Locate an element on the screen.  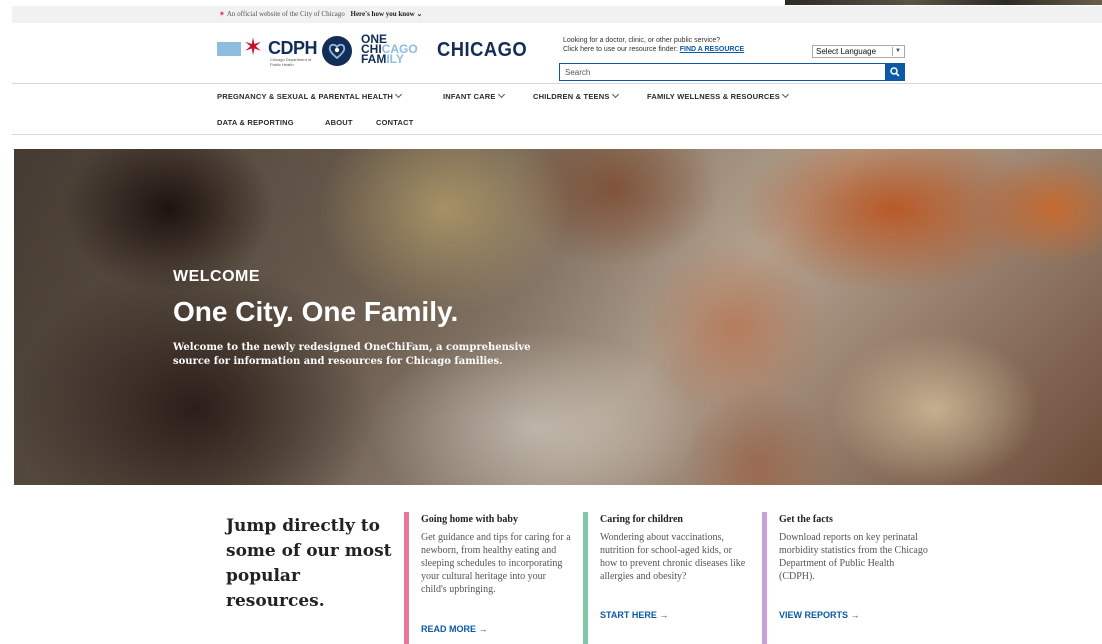
chicago-star-icon: ✶ is located at coordinates (222, 14).